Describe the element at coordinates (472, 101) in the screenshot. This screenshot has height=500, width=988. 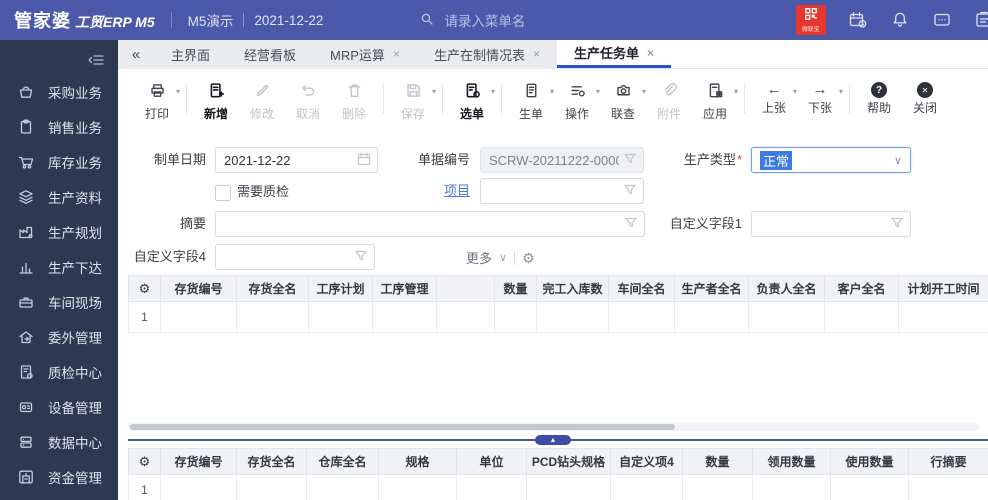
I see `pick-order-button: 选单 ▾` at that location.